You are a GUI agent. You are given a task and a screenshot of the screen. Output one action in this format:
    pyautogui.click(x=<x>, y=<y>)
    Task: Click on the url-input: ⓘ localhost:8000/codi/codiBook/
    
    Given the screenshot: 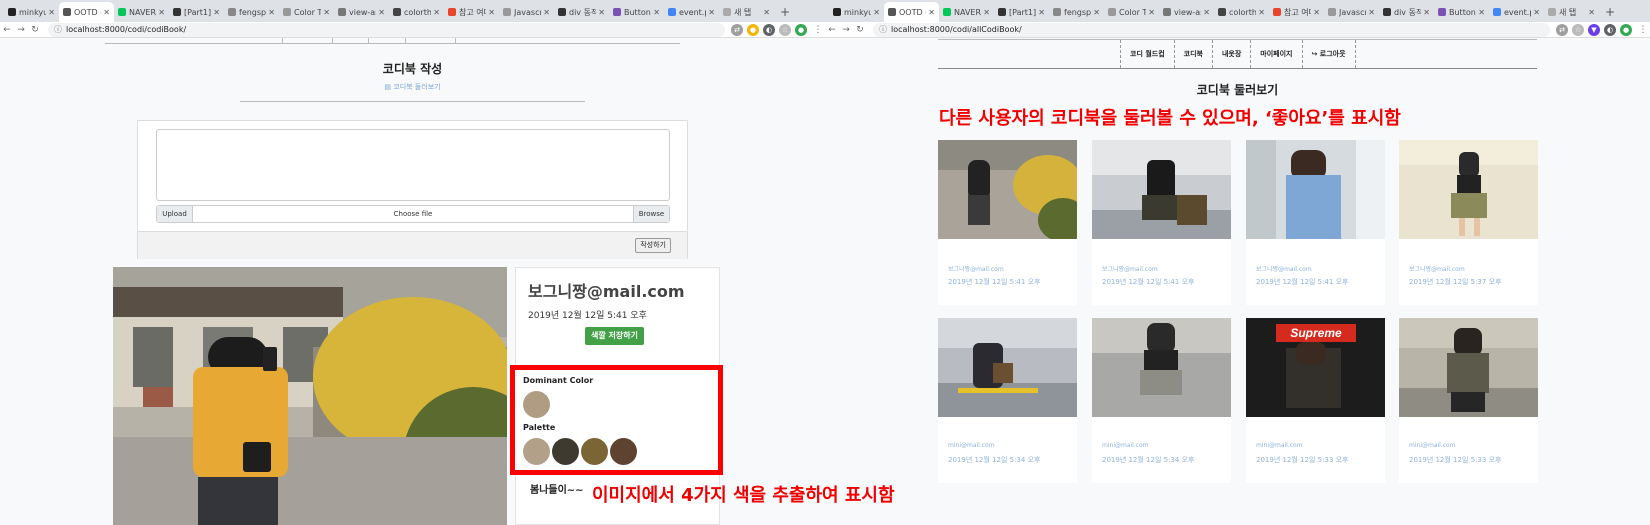 What is the action you would take?
    pyautogui.click(x=386, y=29)
    